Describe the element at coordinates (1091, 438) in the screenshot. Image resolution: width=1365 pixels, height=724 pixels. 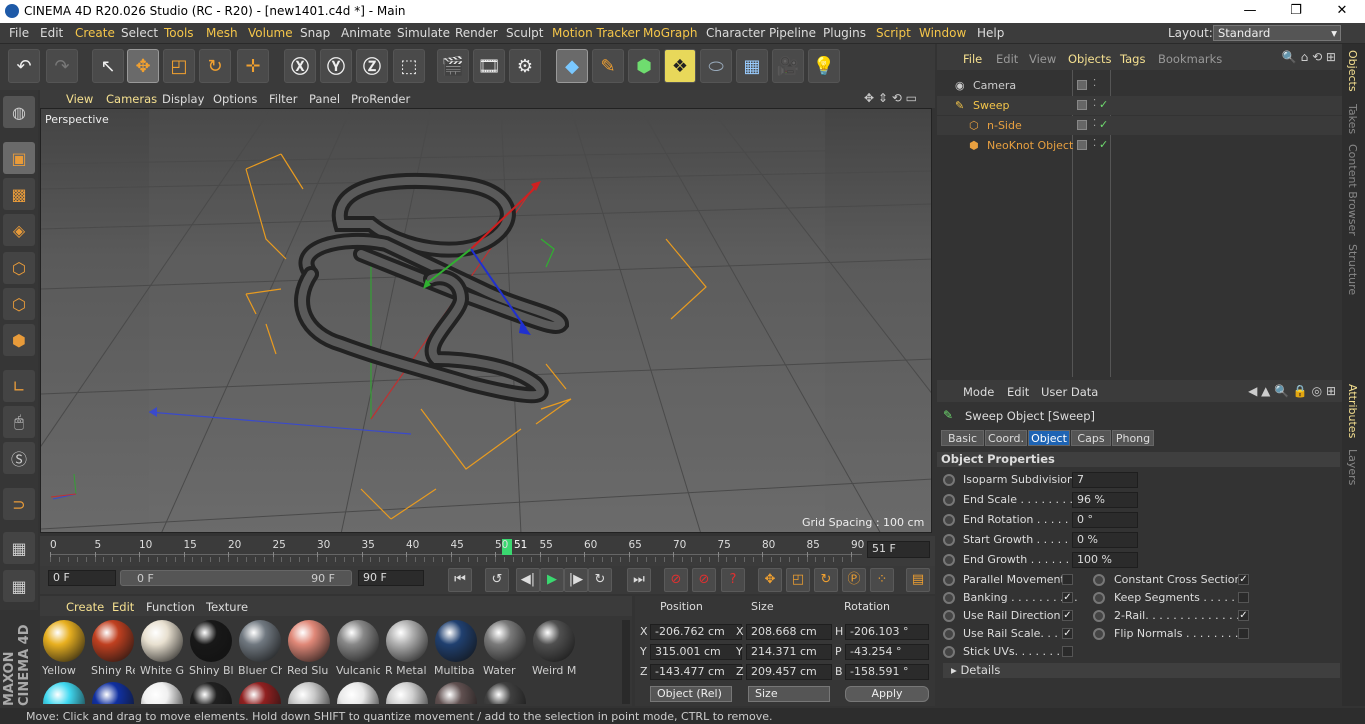
I see `tab-caps: Caps` at that location.